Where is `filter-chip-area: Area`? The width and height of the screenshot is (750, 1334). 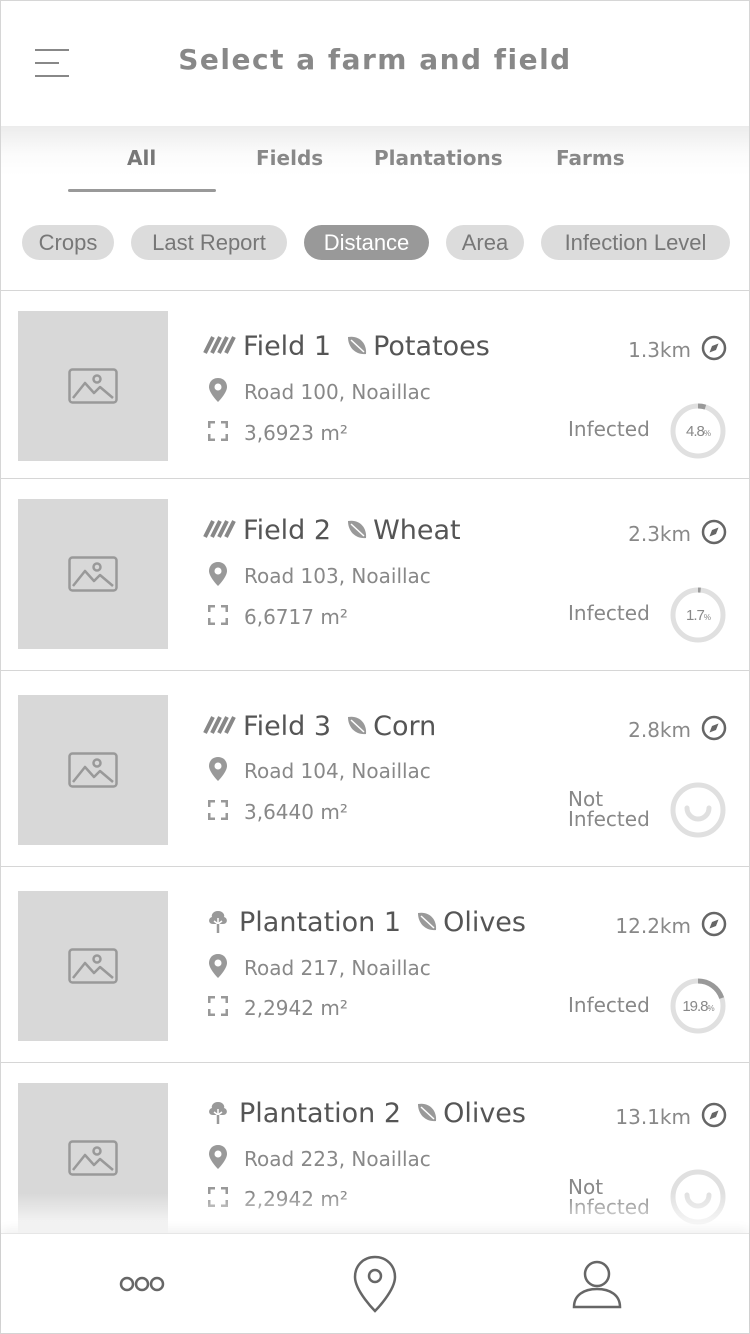 filter-chip-area: Area is located at coordinates (485, 242).